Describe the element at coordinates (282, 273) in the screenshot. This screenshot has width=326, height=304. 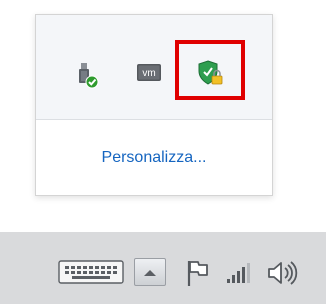
I see `volume-icon` at that location.